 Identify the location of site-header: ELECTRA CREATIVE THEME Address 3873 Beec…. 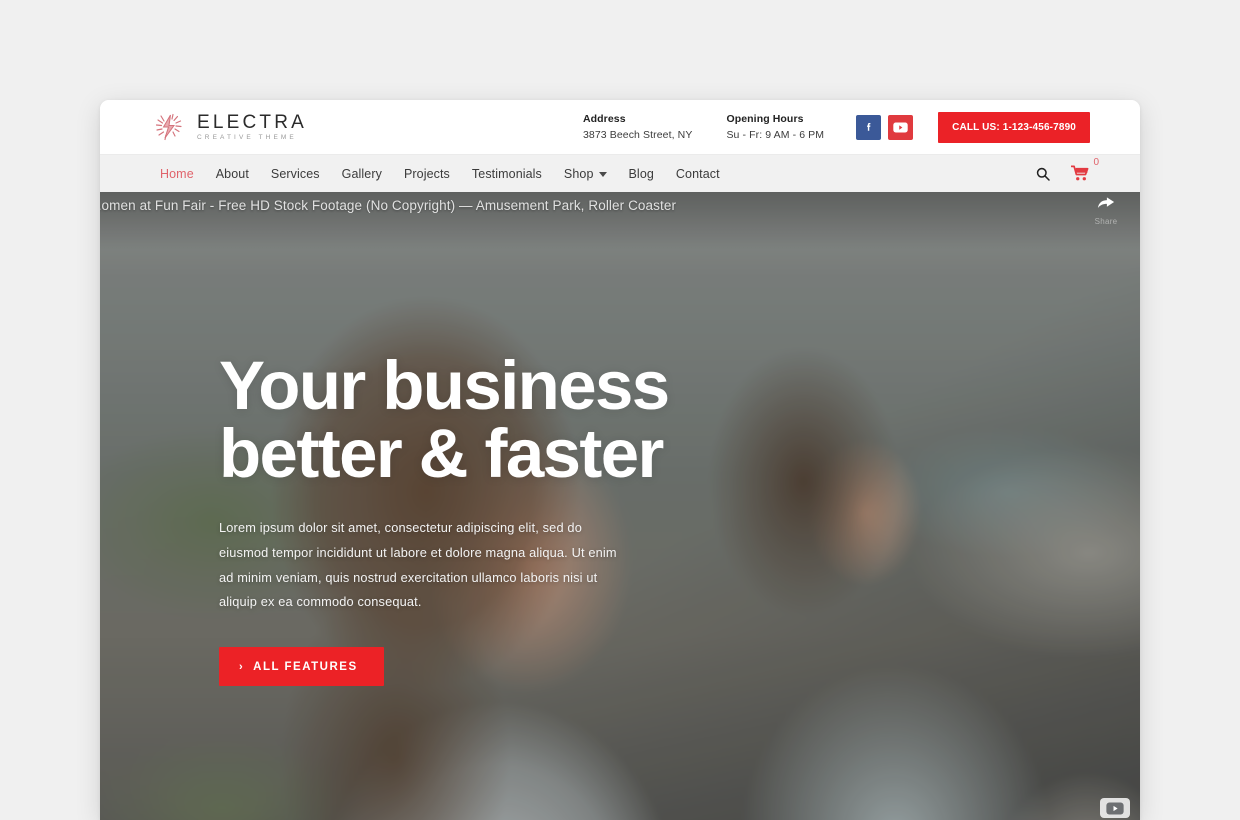
(620, 127).